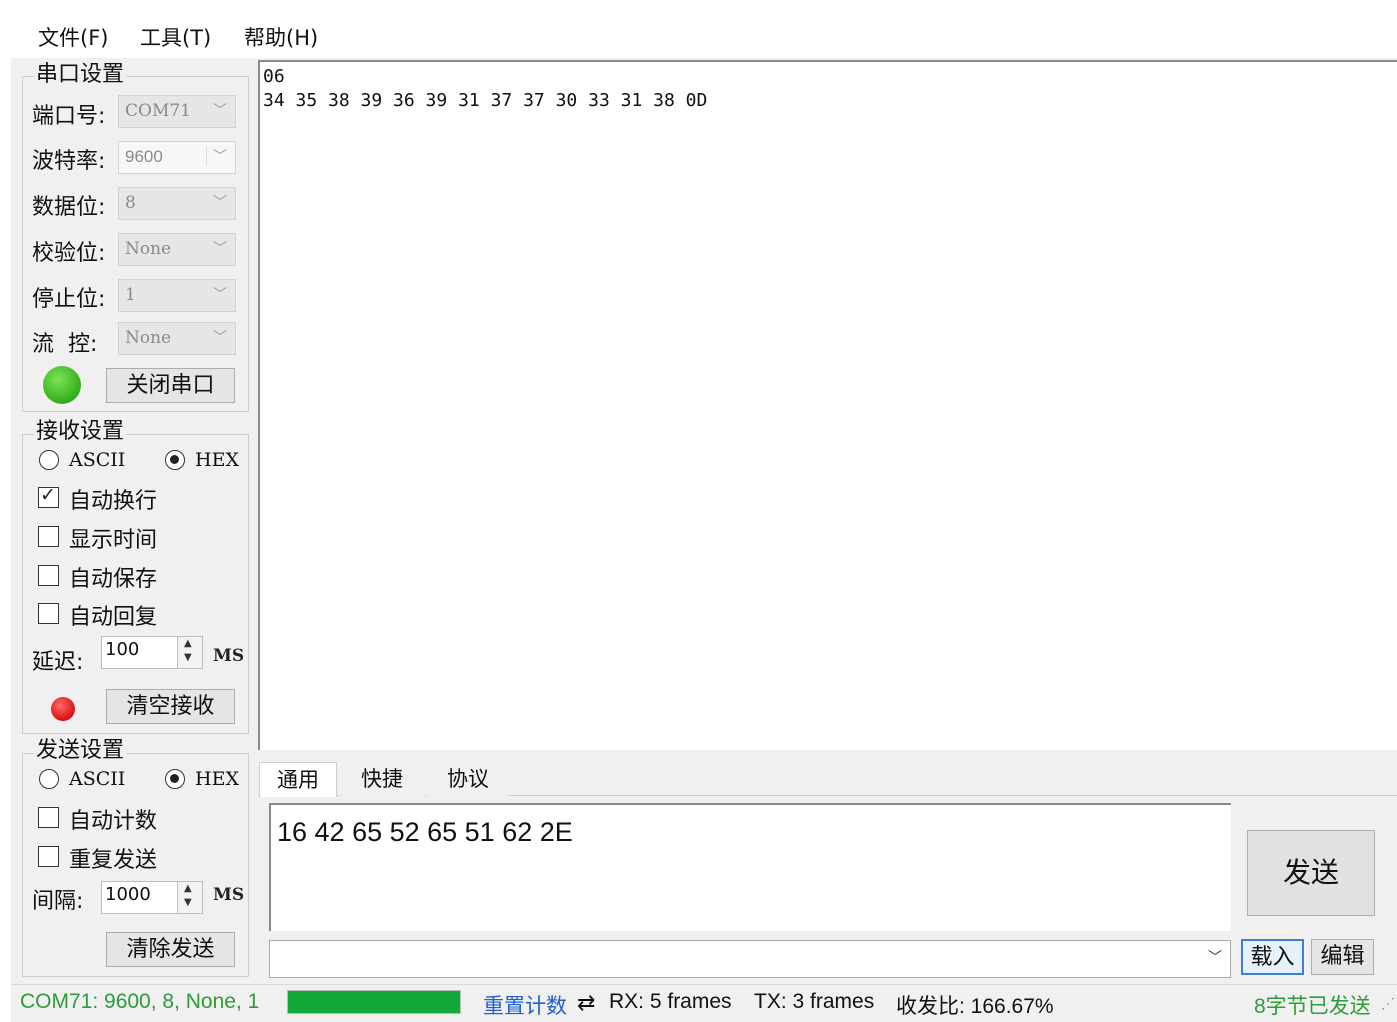  What do you see at coordinates (152, 897) in the screenshot?
I see `interval-spinbox: 1000 ▲ ▼` at bounding box center [152, 897].